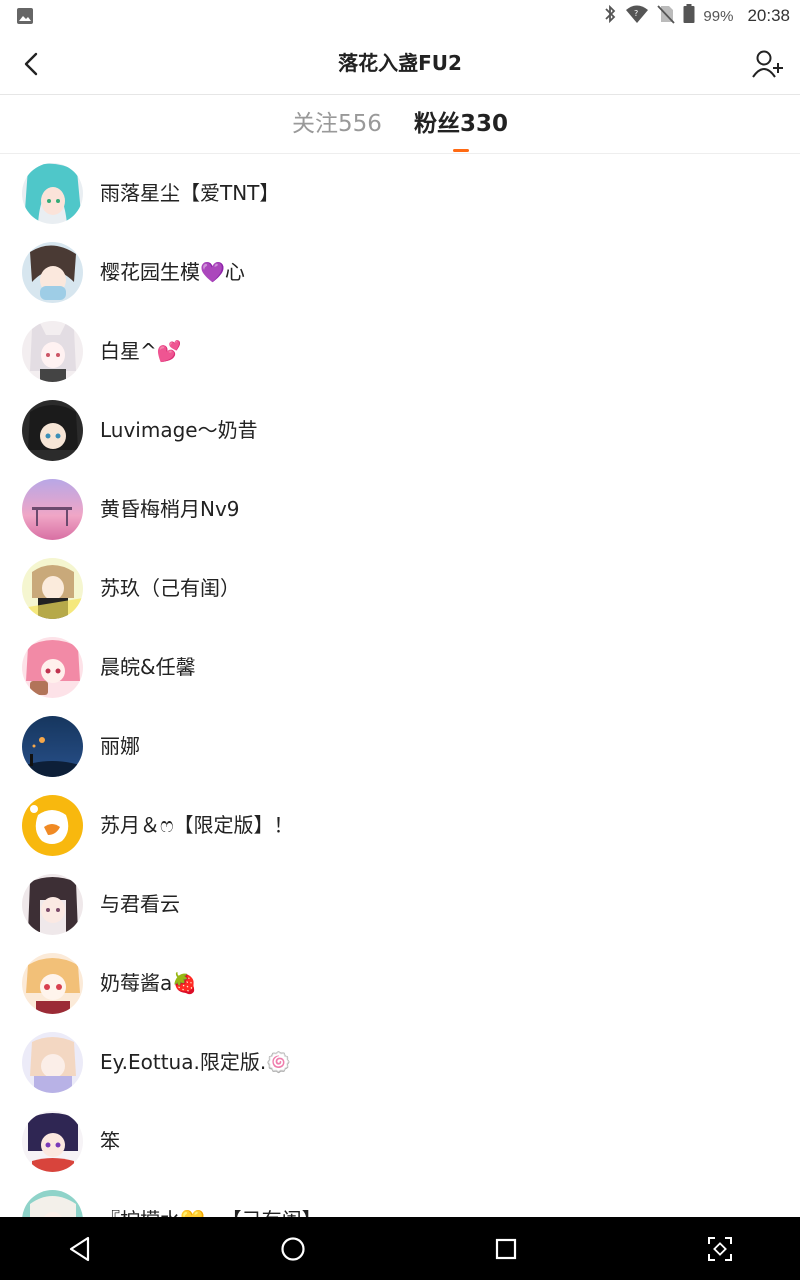 The width and height of the screenshot is (800, 1280). Describe the element at coordinates (400, 194) in the screenshot. I see `list-item: 雨落星尘【爱TNT】` at that location.